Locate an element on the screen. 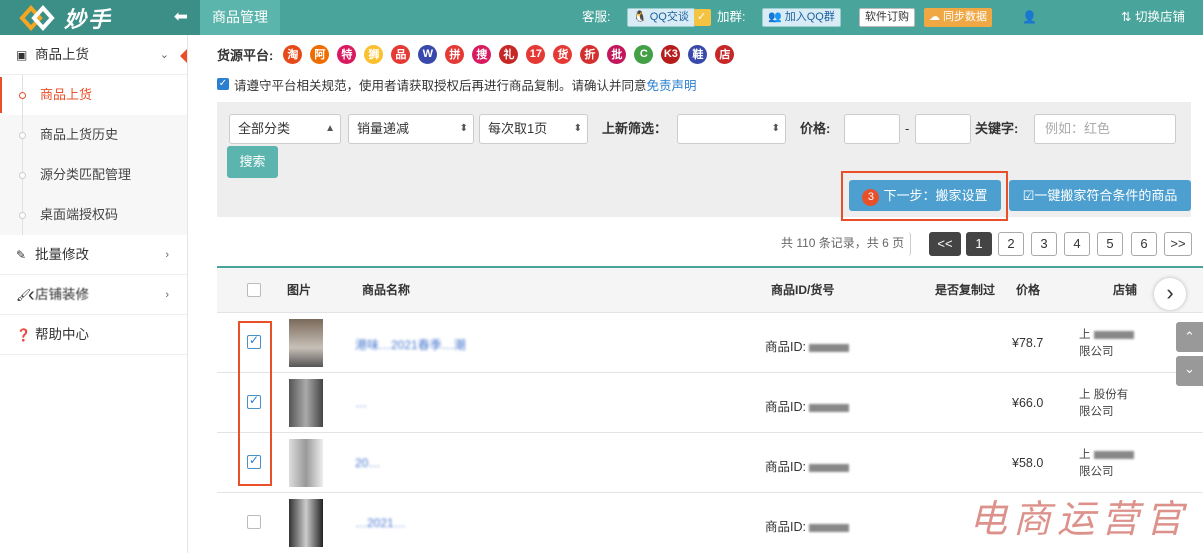 The height and width of the screenshot is (553, 1203). pagination-page-2: 2 is located at coordinates (1011, 244).